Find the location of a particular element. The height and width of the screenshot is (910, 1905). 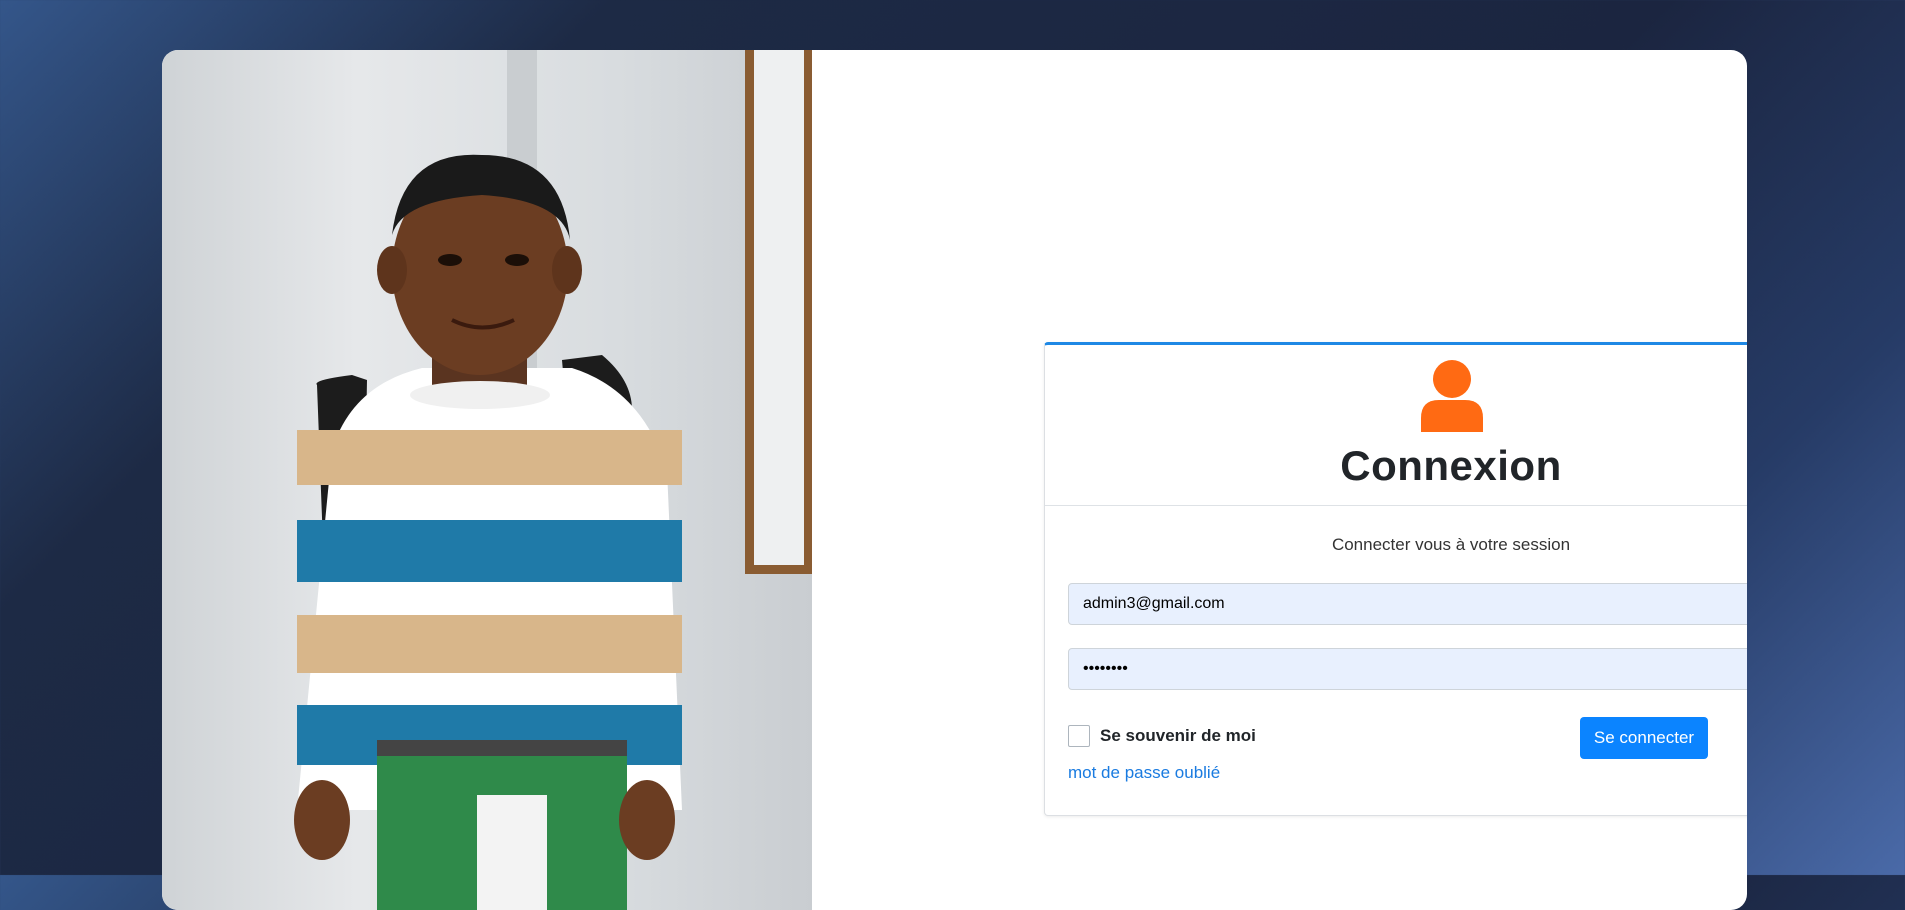

remember-me: Se souvenir de moi is located at coordinates (1162, 736).